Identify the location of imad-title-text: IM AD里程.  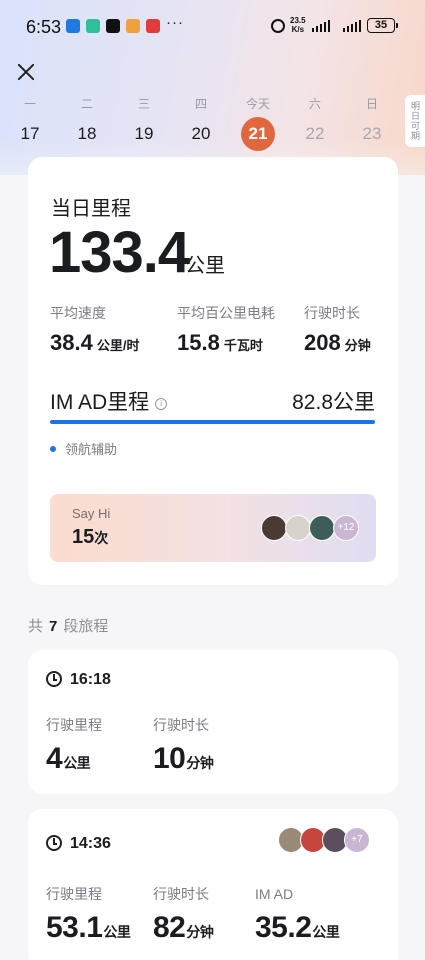
(100, 402).